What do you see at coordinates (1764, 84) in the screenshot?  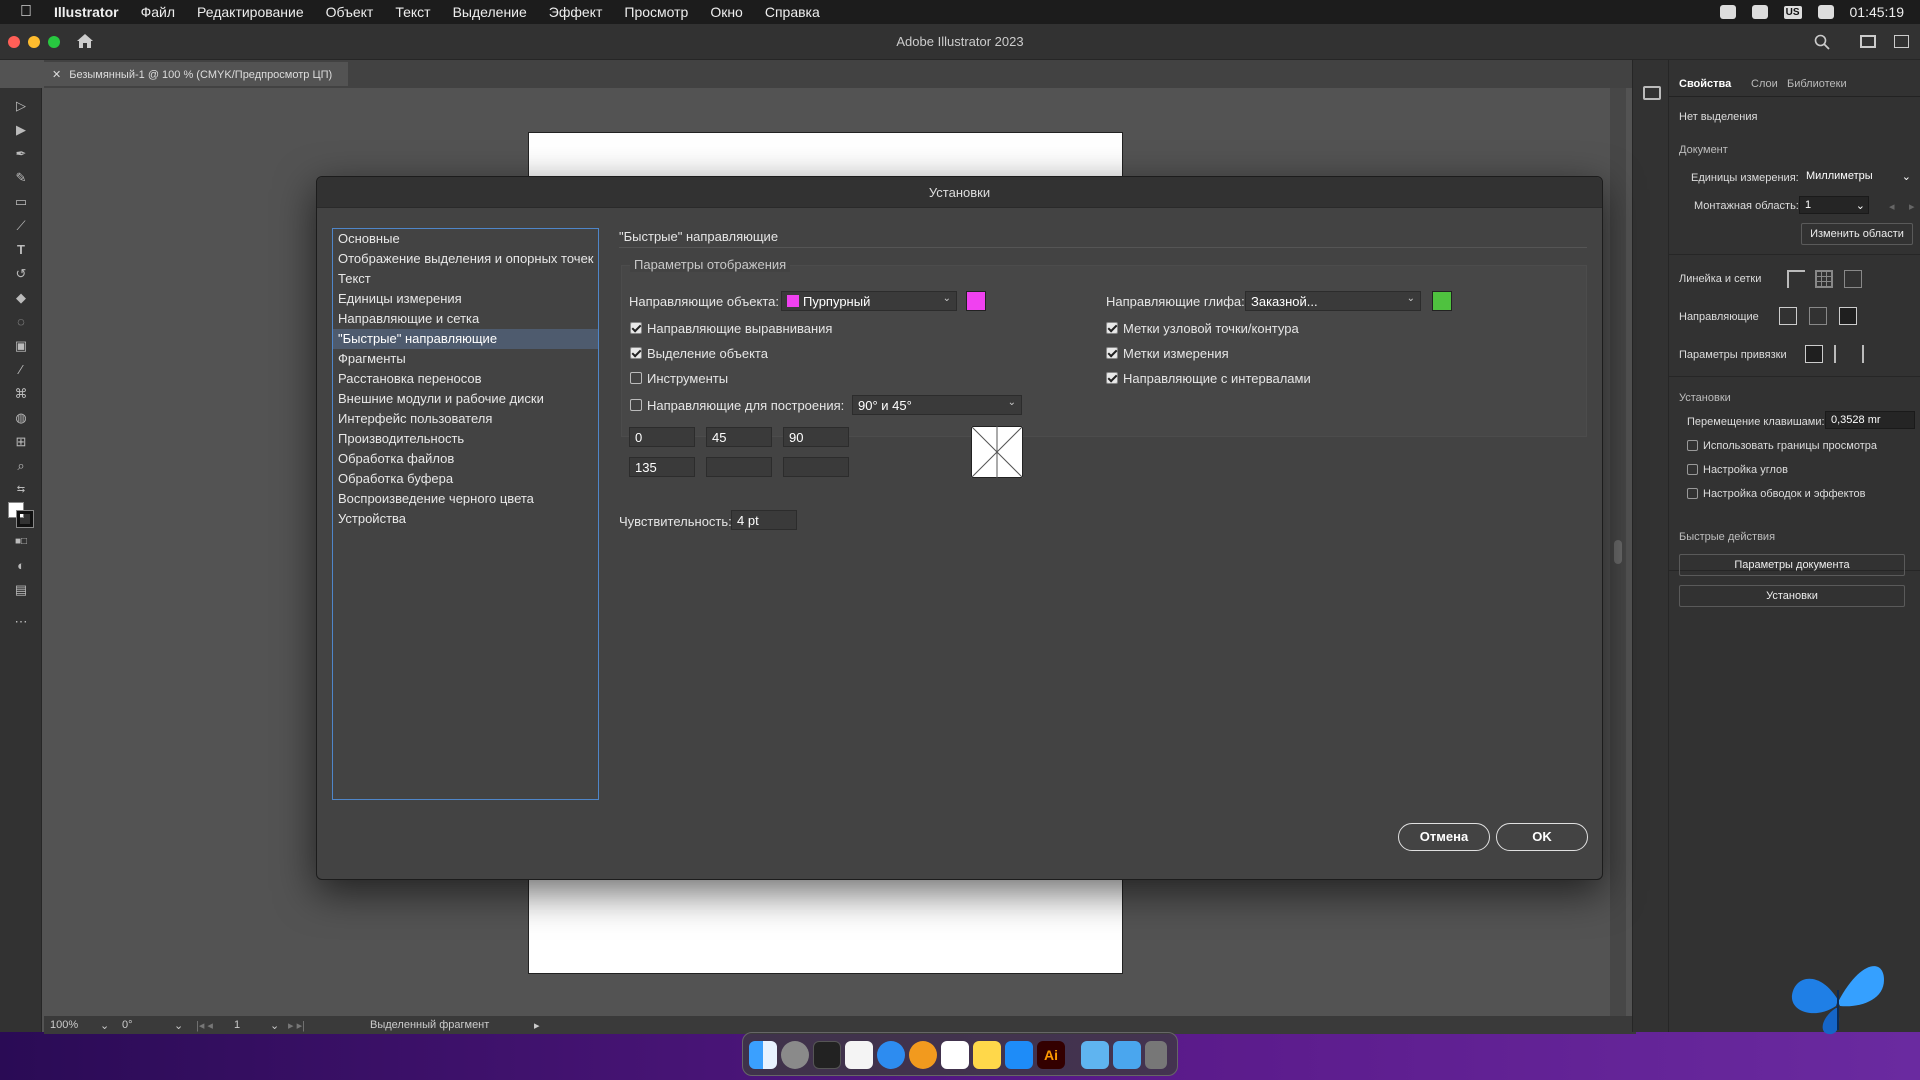 I see `tab-layers: Слои` at bounding box center [1764, 84].